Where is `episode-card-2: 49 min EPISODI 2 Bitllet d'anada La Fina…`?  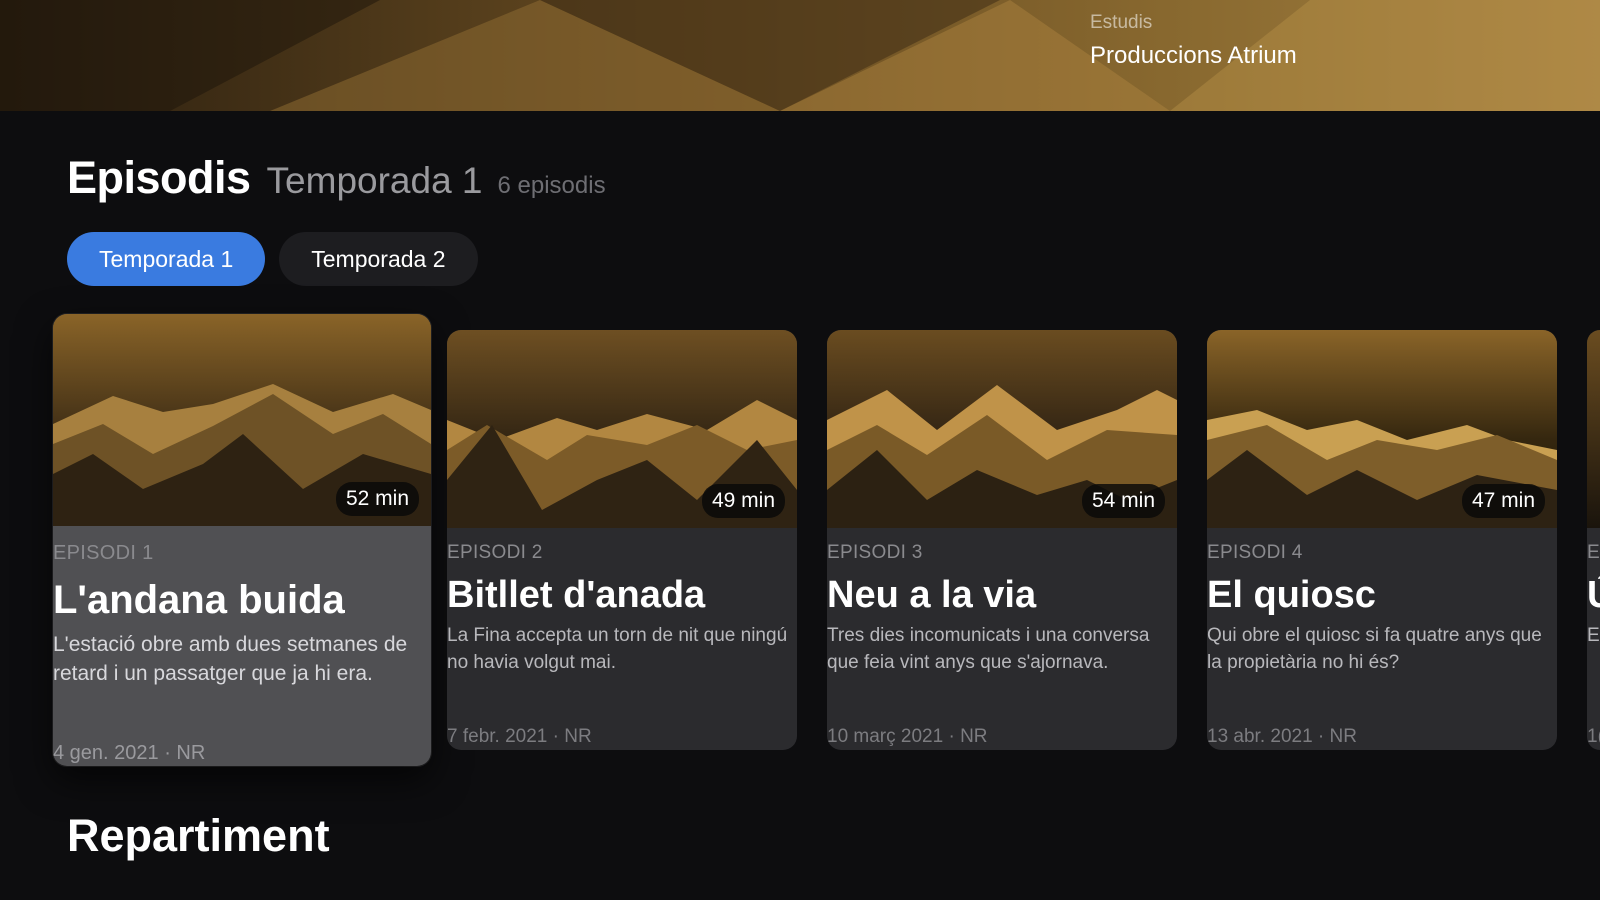 episode-card-2: 49 min EPISODI 2 Bitllet d'anada La Fina… is located at coordinates (622, 540).